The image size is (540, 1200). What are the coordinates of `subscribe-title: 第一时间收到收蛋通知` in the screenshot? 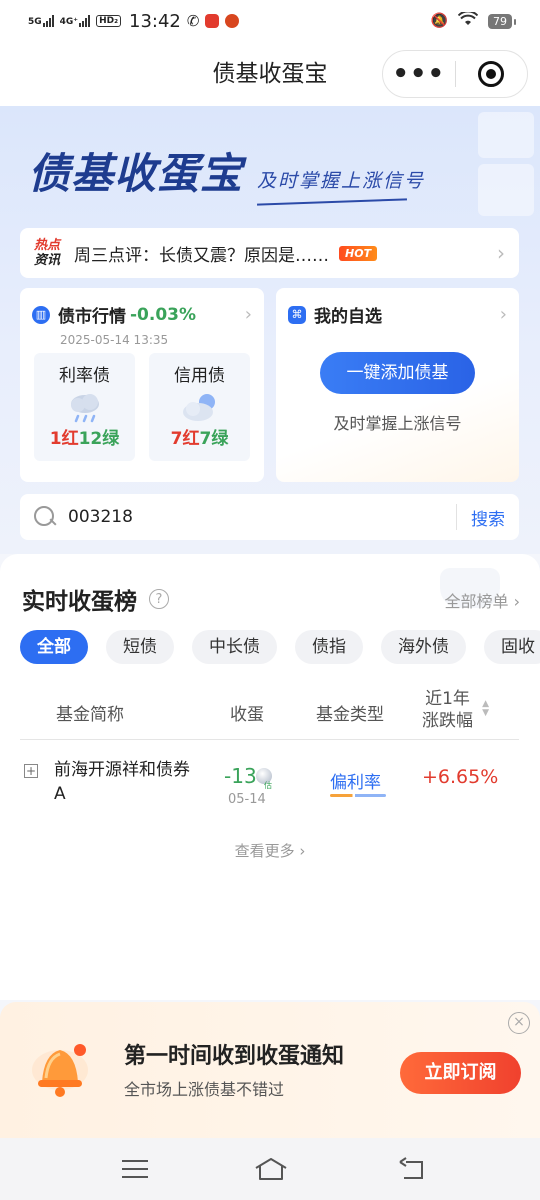 It's located at (234, 1056).